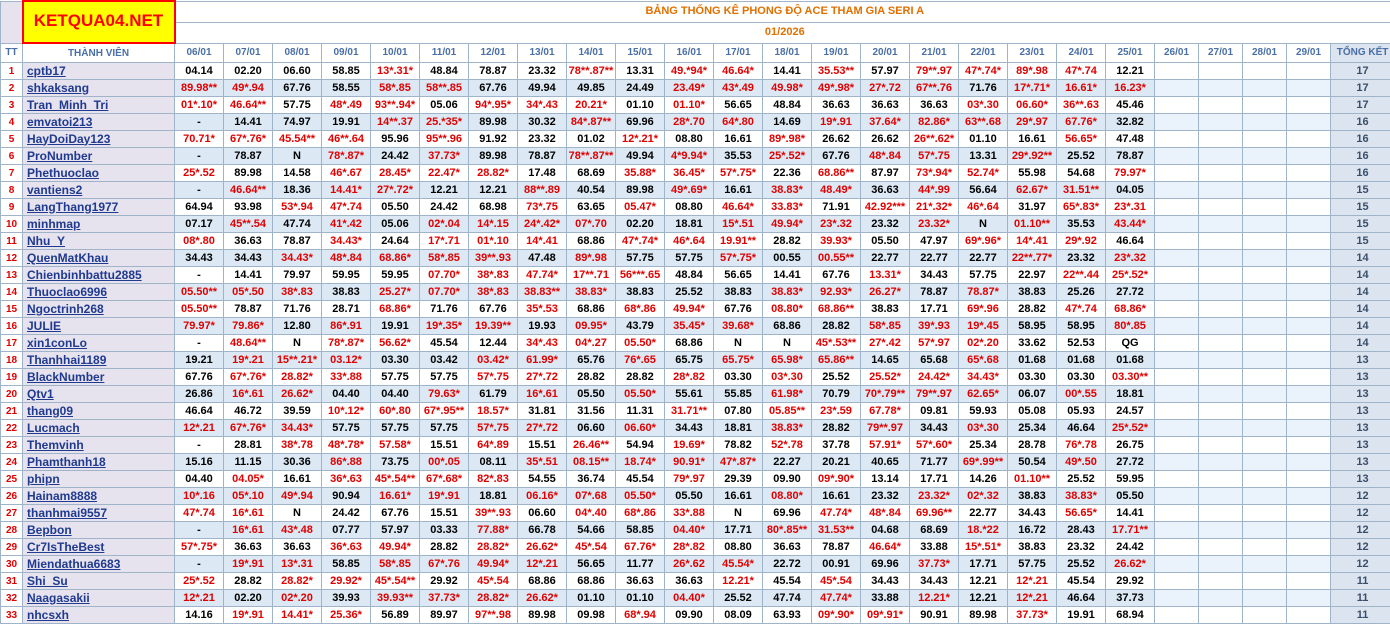  Describe the element at coordinates (11, 377) in the screenshot. I see `row-number: 19` at that location.